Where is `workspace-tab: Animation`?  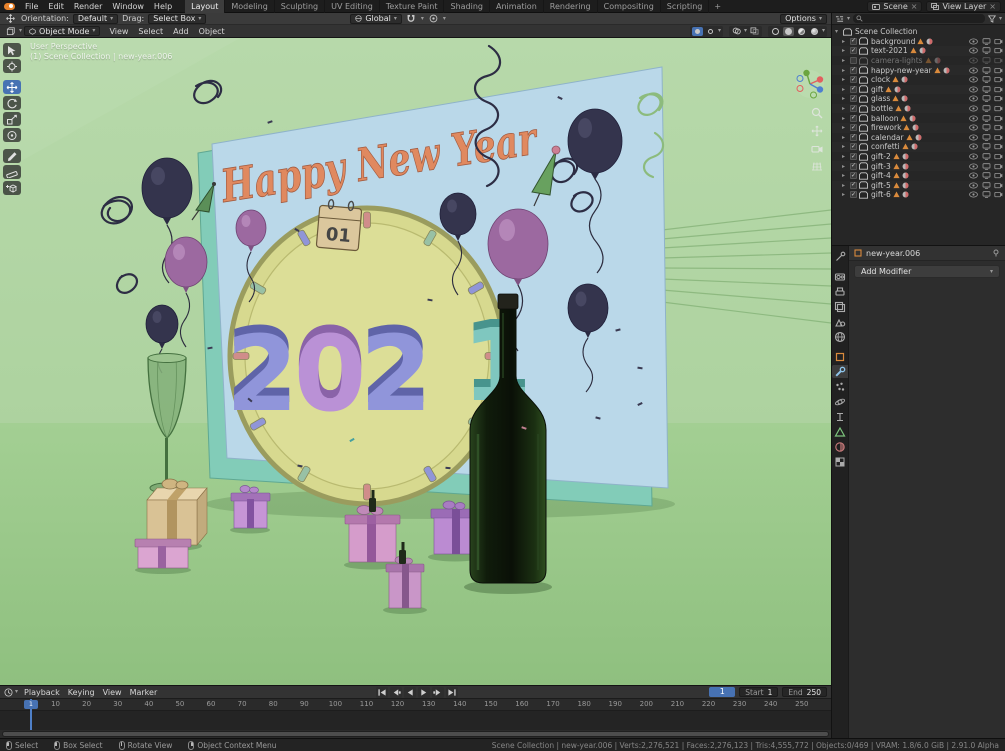 workspace-tab: Animation is located at coordinates (517, 6).